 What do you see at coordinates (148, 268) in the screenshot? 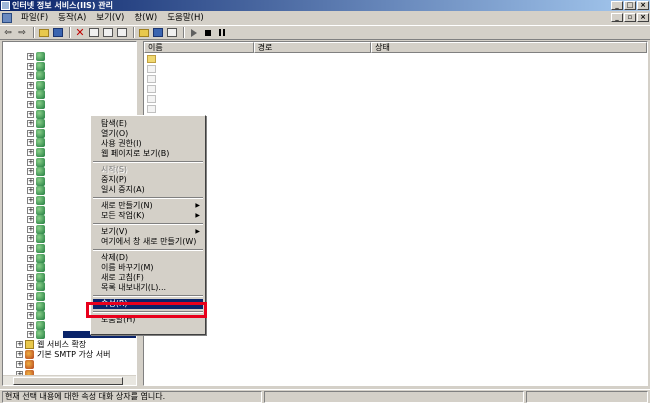
I see `context-menu-item: 이름 바꾸기(M)` at bounding box center [148, 268].